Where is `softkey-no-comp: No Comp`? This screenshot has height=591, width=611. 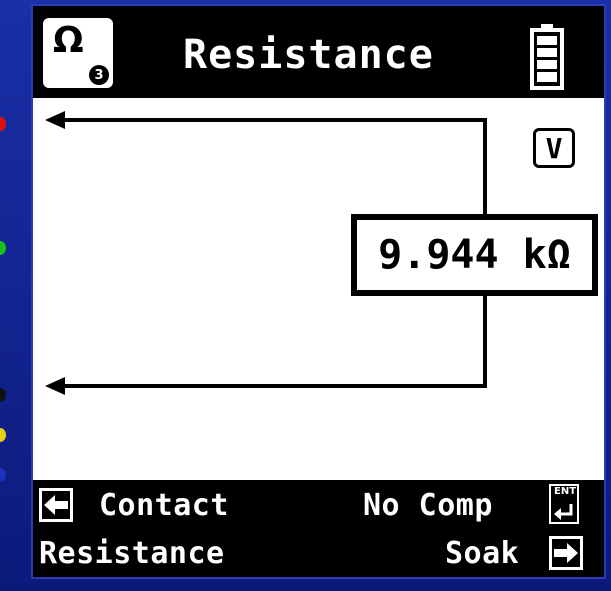
softkey-no-comp: No Comp is located at coordinates (428, 505).